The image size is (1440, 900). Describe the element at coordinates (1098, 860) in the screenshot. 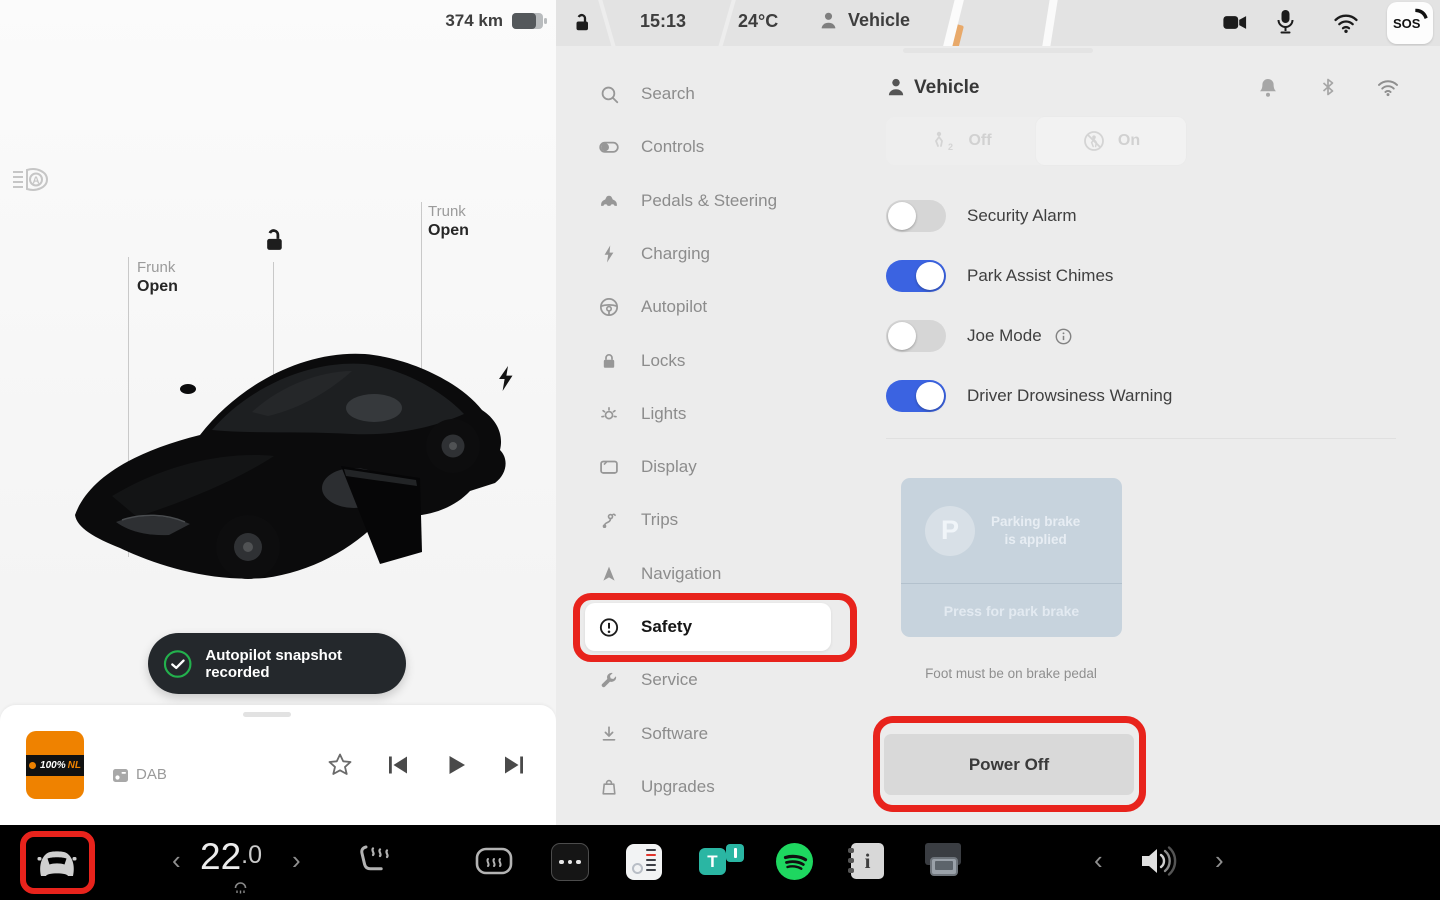

I see `volume-down-button: ‹` at that location.